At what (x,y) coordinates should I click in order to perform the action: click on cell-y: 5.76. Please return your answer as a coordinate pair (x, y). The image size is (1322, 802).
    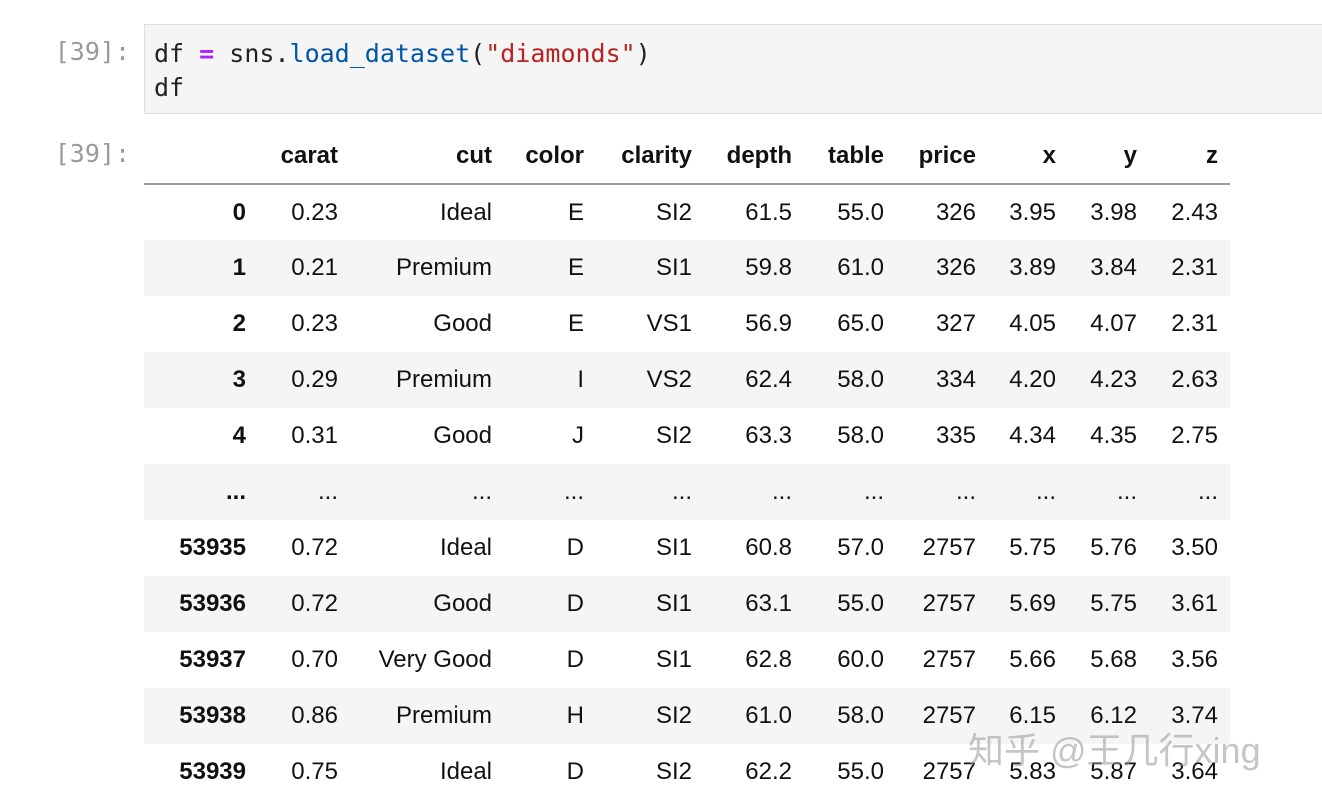
    Looking at the image, I should click on (1108, 548).